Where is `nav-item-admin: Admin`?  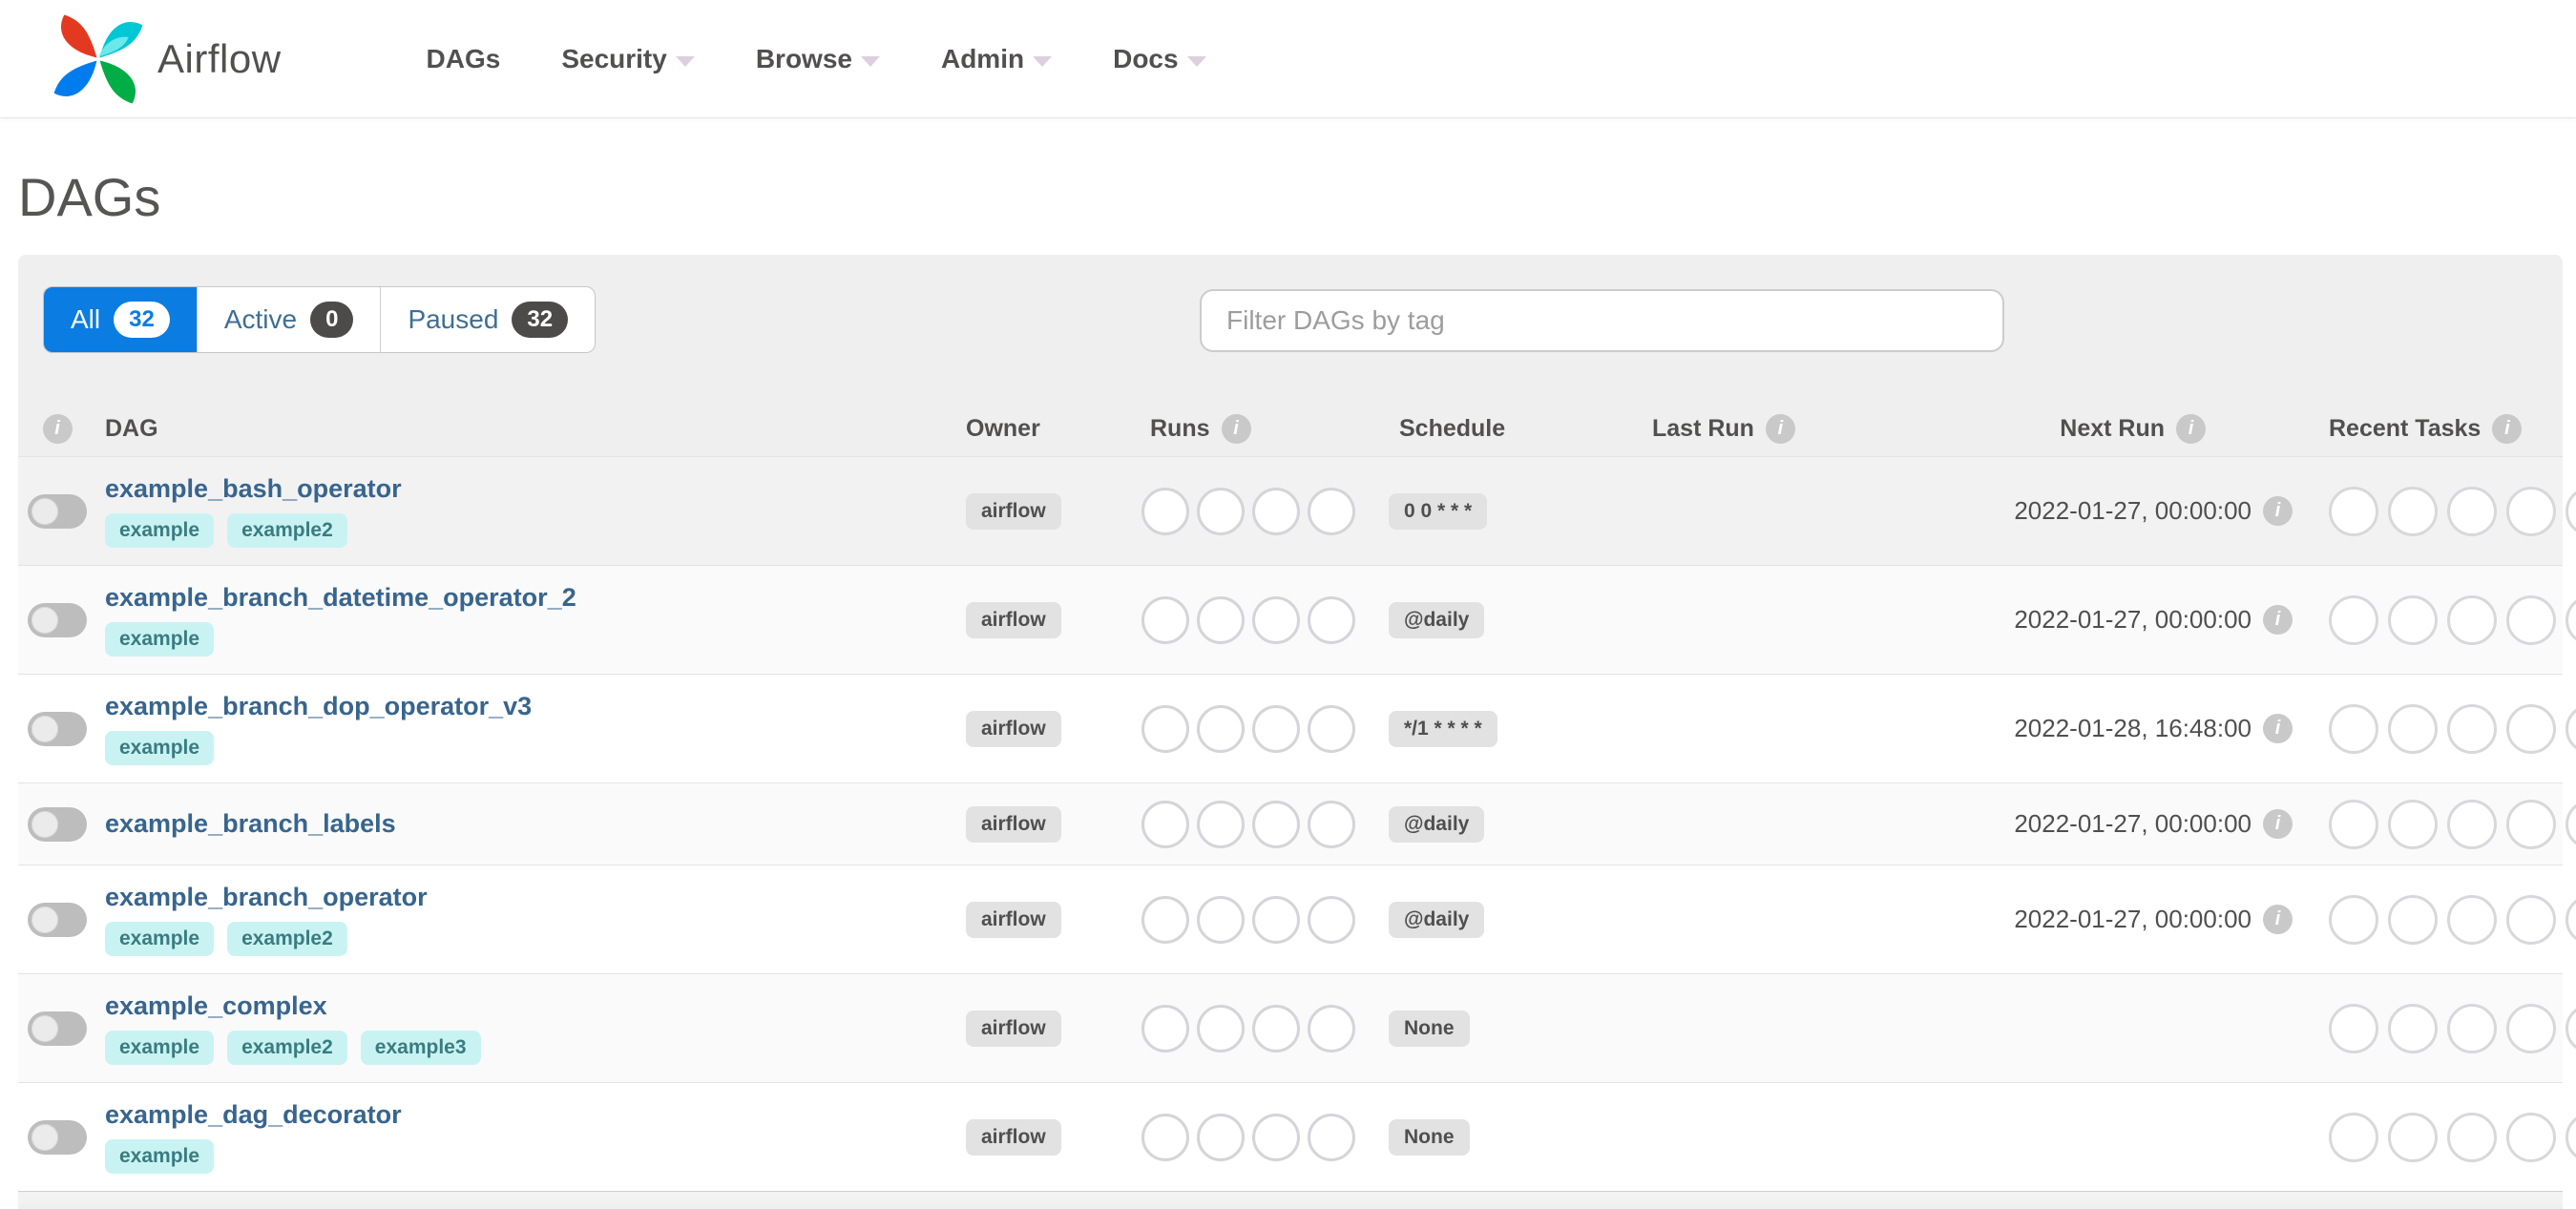 nav-item-admin: Admin is located at coordinates (996, 59).